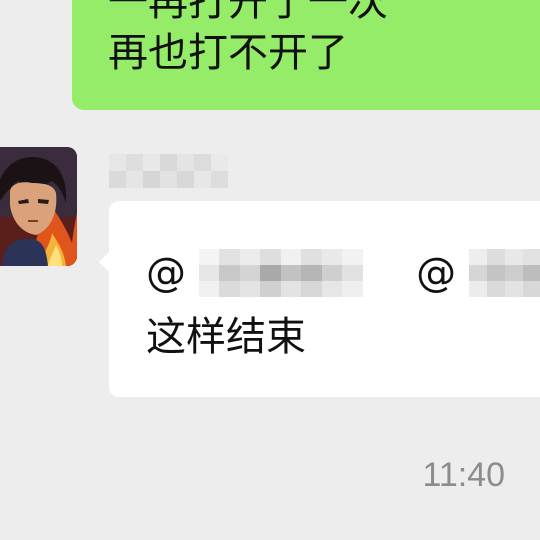  I want to click on incoming-message-line-2: 这样结束, so click(226, 337).